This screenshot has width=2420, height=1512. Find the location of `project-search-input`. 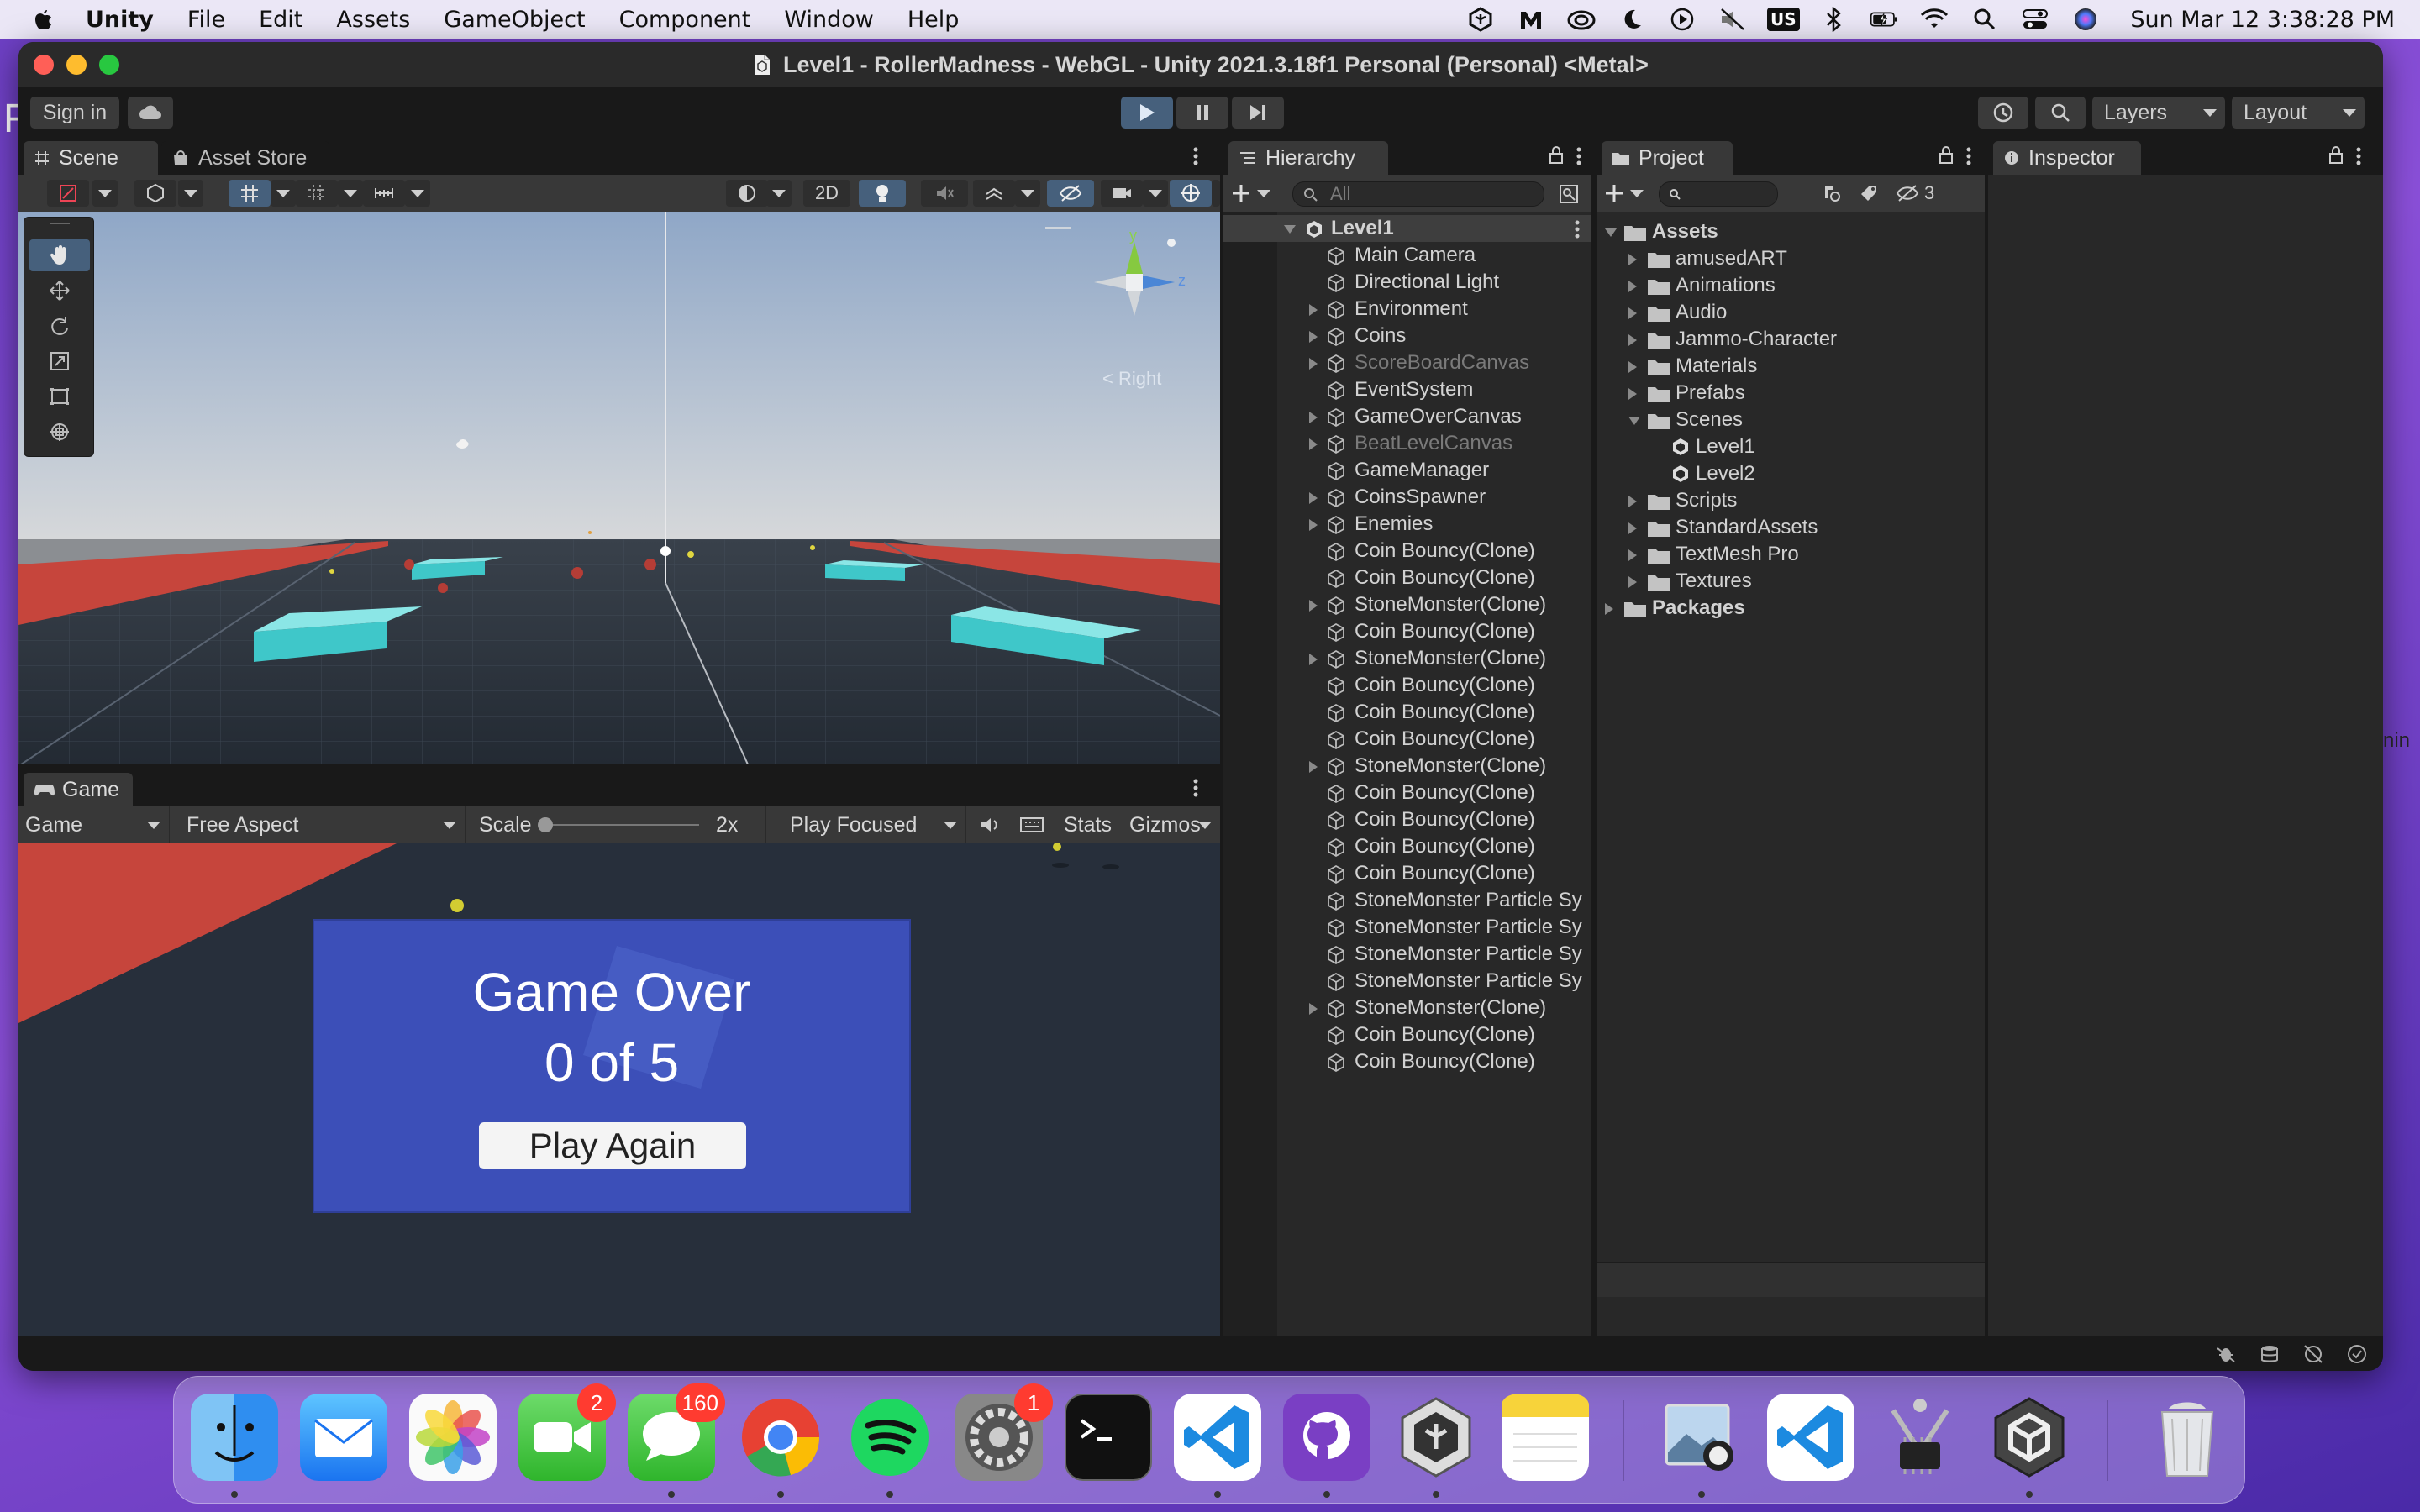

project-search-input is located at coordinates (1718, 194).